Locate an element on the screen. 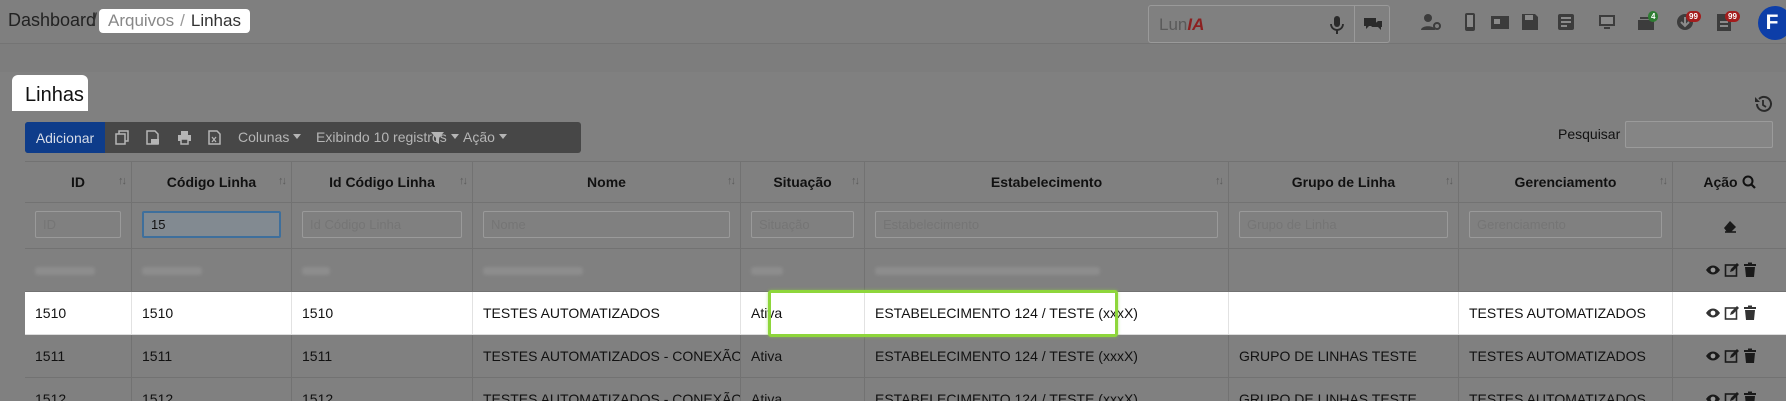 The width and height of the screenshot is (1786, 401). filter-grupo-de-linha-input is located at coordinates (1343, 224).